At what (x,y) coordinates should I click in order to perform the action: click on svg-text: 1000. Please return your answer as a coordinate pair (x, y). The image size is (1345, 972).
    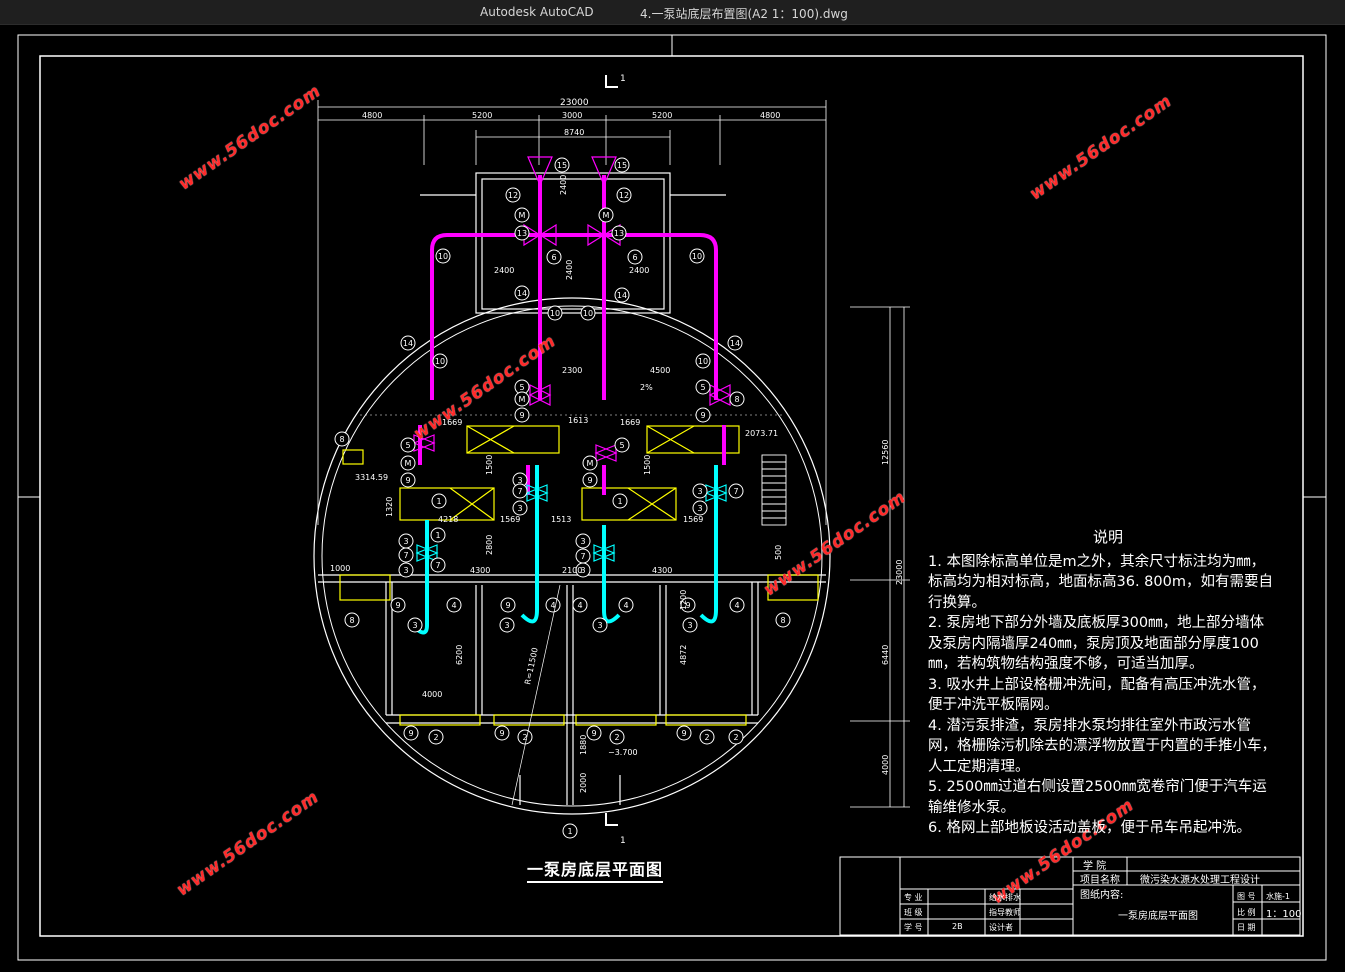
    Looking at the image, I should click on (340, 568).